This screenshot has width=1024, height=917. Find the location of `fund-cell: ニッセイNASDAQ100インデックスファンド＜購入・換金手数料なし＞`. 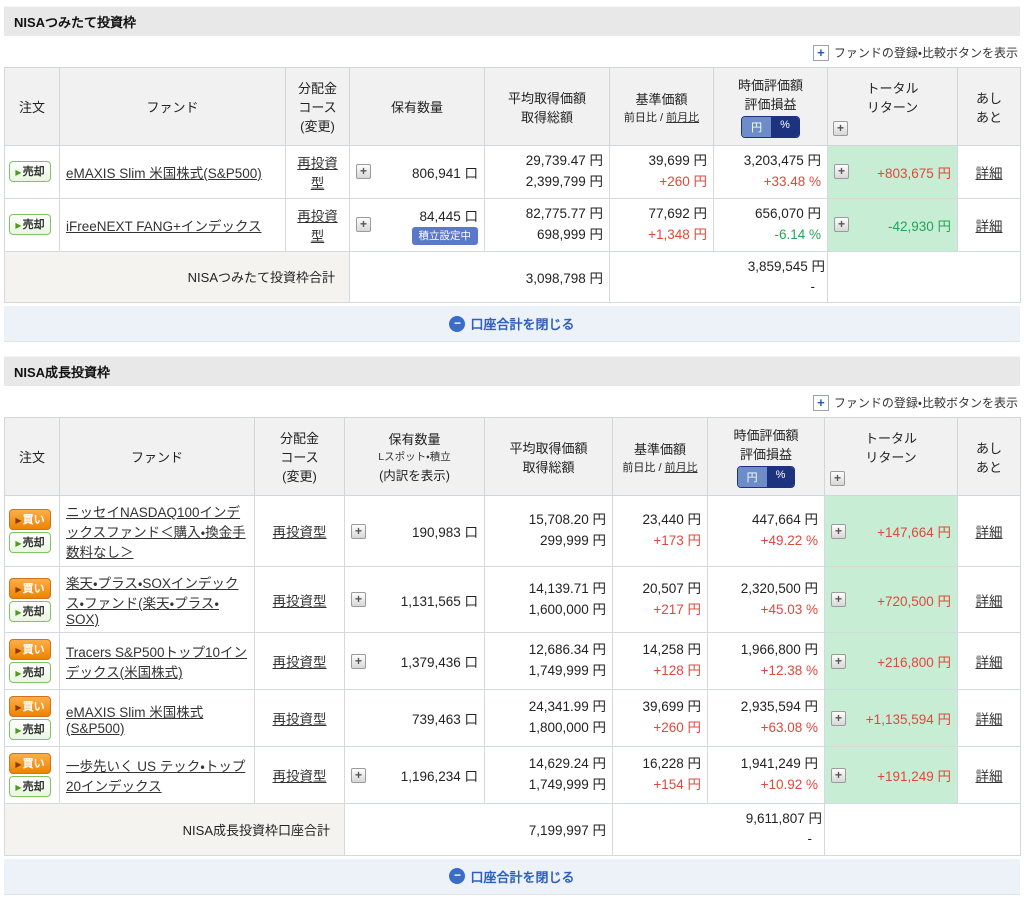

fund-cell: ニッセイNASDAQ100インデックスファンド＜購入・換金手数料なし＞ is located at coordinates (157, 531).